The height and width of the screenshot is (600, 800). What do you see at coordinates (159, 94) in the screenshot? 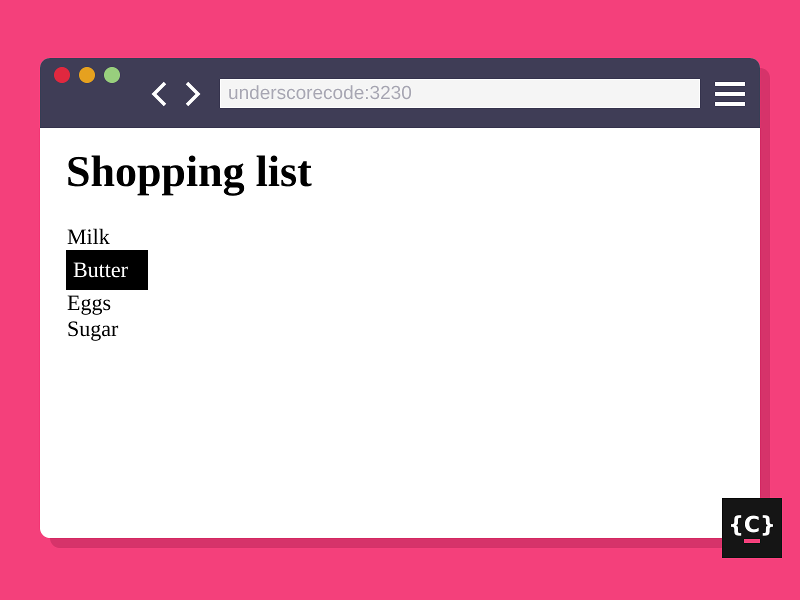
I see `back-icon` at bounding box center [159, 94].